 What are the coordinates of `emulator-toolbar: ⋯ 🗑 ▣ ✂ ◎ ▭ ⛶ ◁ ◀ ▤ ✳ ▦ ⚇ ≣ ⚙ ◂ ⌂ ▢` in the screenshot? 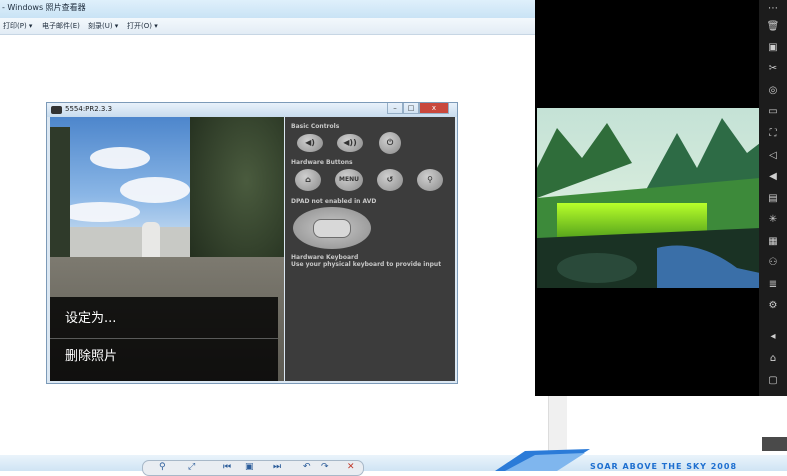 It's located at (773, 198).